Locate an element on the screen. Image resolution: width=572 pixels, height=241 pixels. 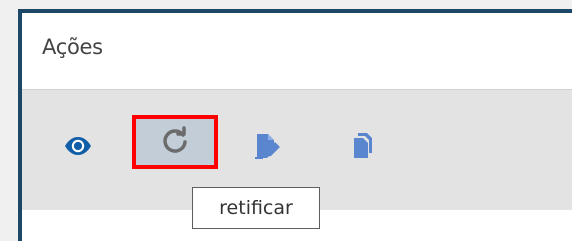
redo-icon is located at coordinates (175, 139).